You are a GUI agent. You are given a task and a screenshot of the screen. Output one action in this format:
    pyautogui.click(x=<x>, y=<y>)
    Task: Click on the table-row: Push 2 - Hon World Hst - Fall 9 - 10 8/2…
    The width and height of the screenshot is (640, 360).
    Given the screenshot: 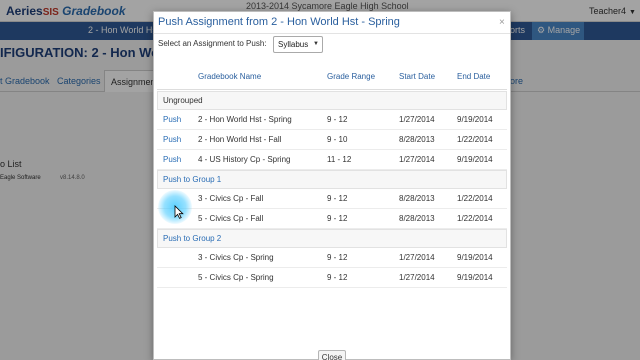 What is the action you would take?
    pyautogui.click(x=332, y=140)
    